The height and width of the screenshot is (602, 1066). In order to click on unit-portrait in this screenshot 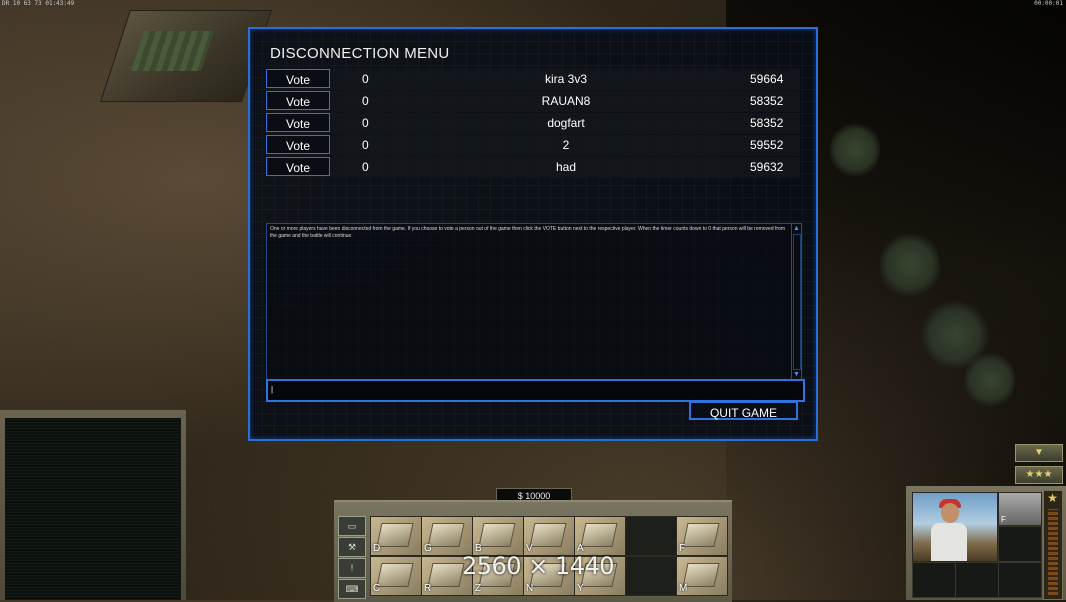, I will do `click(955, 527)`.